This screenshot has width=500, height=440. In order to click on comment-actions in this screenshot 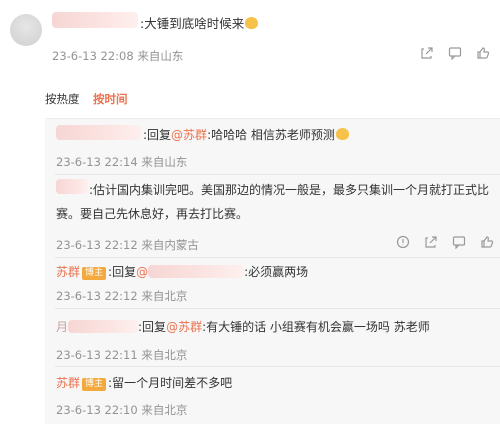, I will do `click(457, 54)`.